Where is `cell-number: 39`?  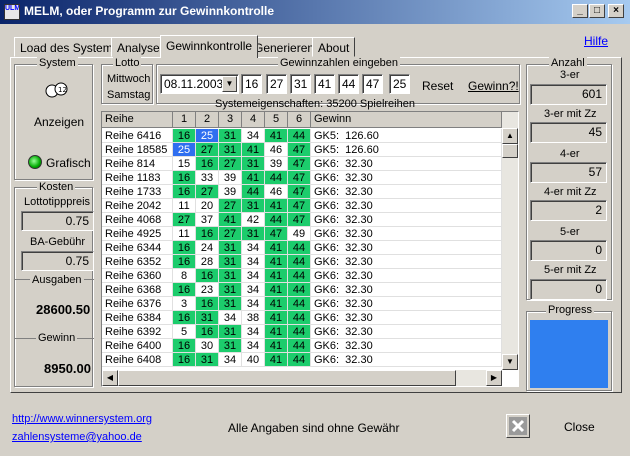
cell-number: 39 is located at coordinates (230, 192).